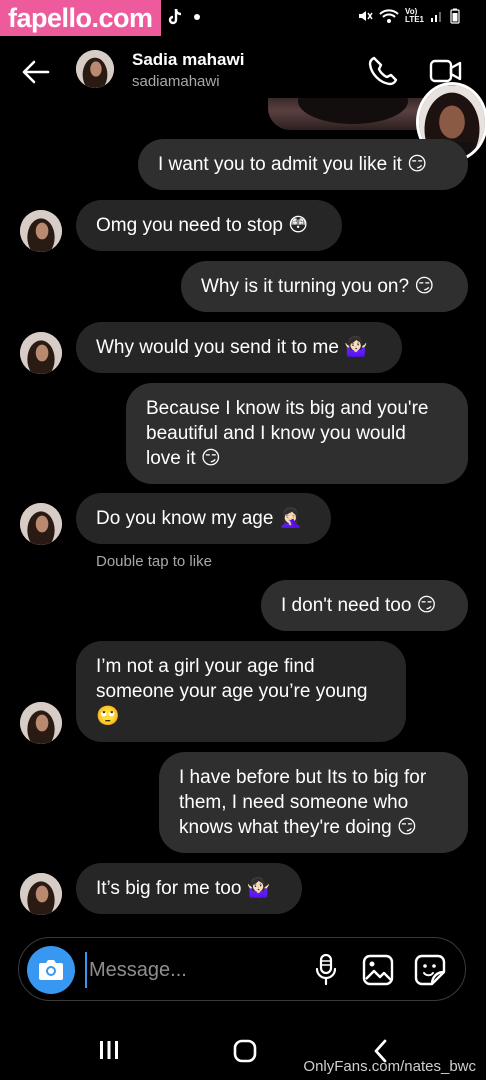  What do you see at coordinates (353, 111) in the screenshot?
I see `image-content` at bounding box center [353, 111].